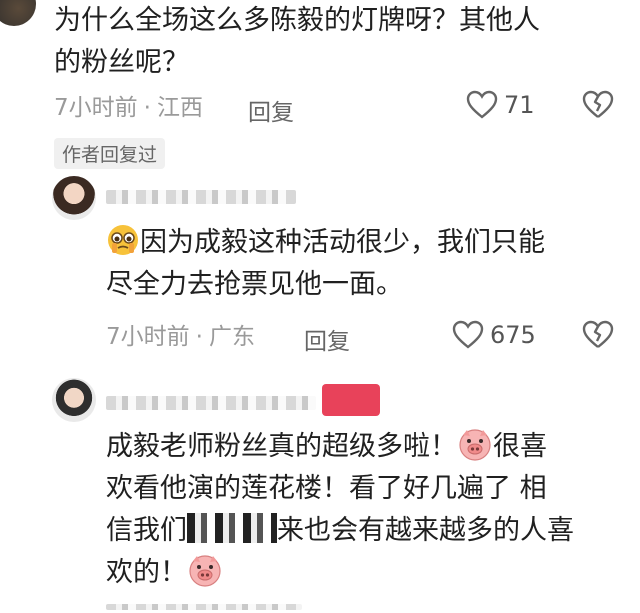  I want to click on comment-2-text: 因为成毅这种活动很少，我们只能 尽全力去抢票见他一面。, so click(371, 264).